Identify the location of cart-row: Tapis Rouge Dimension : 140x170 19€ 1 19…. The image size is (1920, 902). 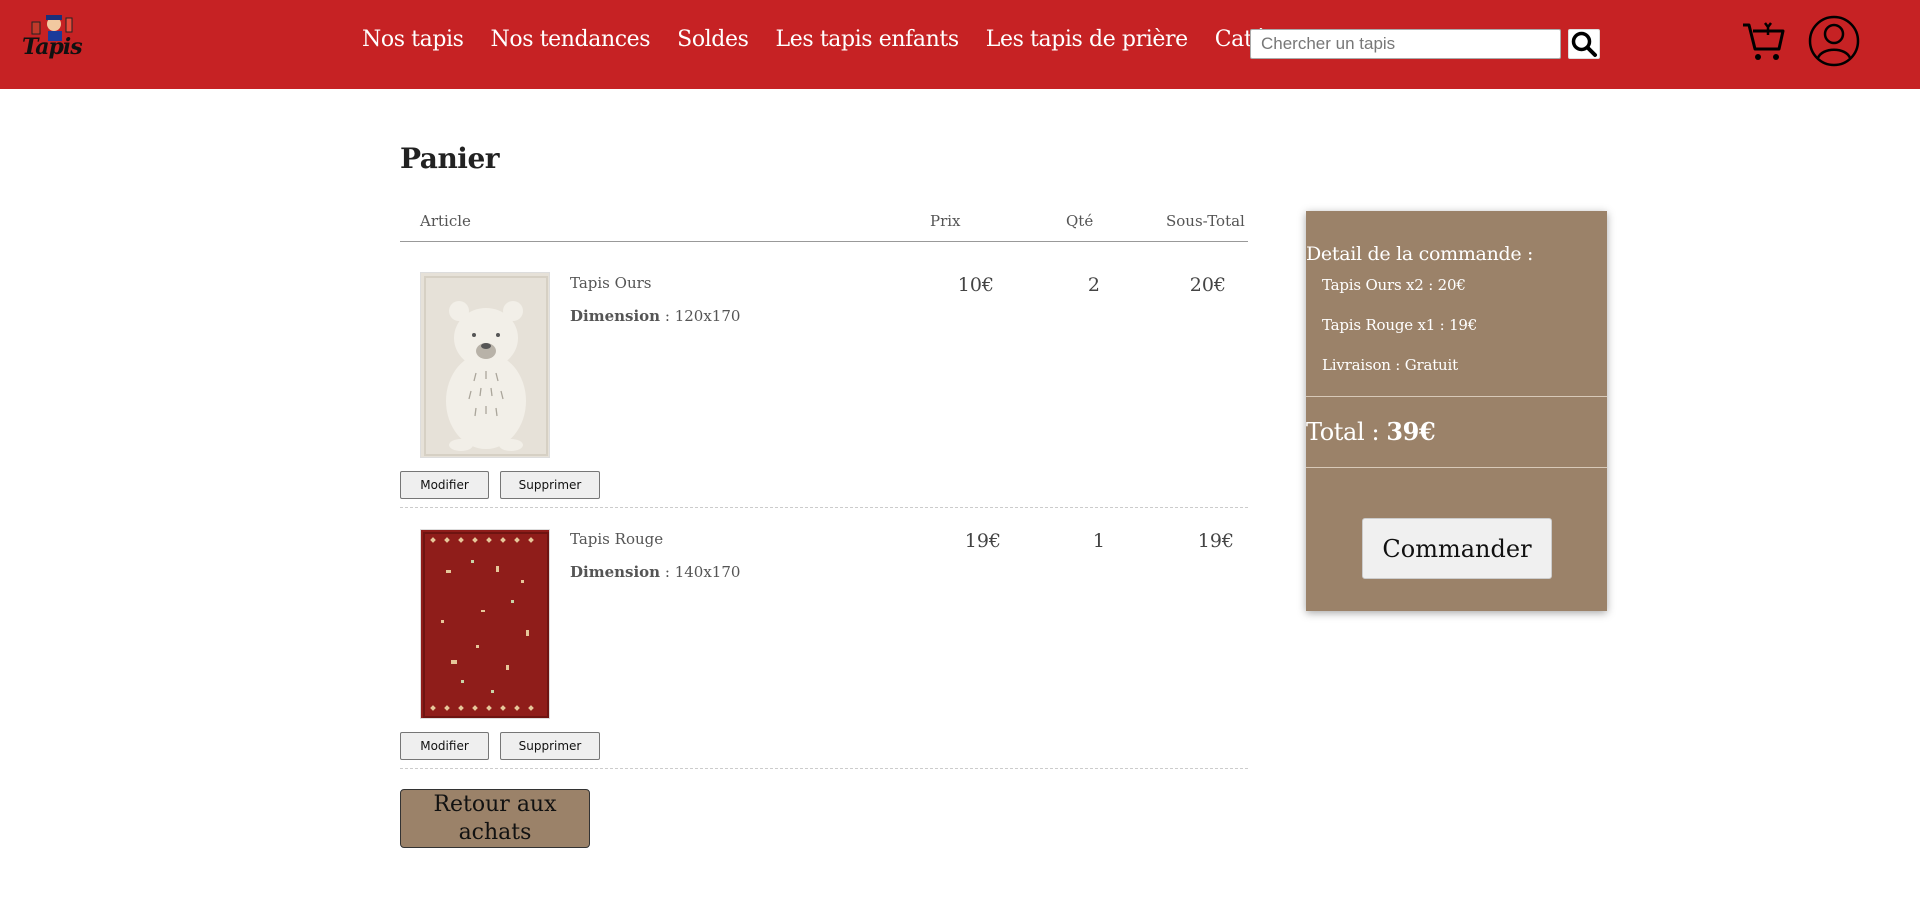
(824, 638).